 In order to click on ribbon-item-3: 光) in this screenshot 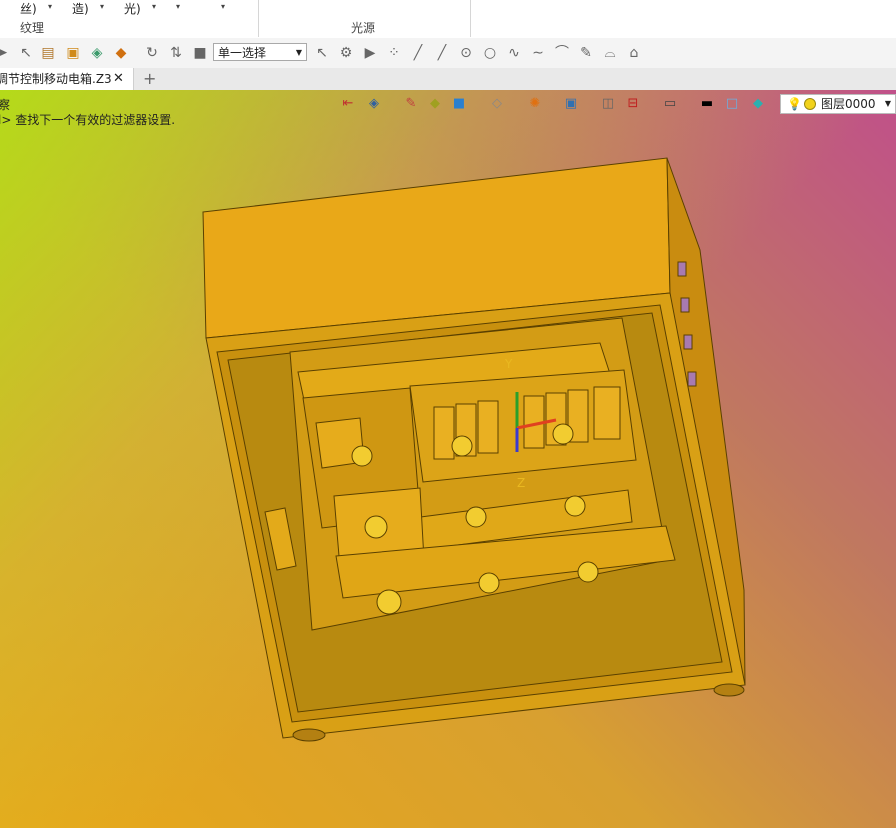, I will do `click(132, 8)`.